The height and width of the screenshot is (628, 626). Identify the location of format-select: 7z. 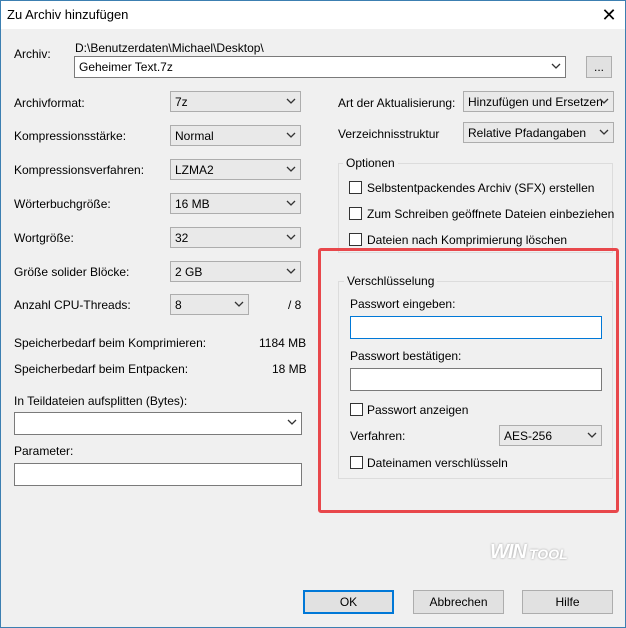
(235, 101).